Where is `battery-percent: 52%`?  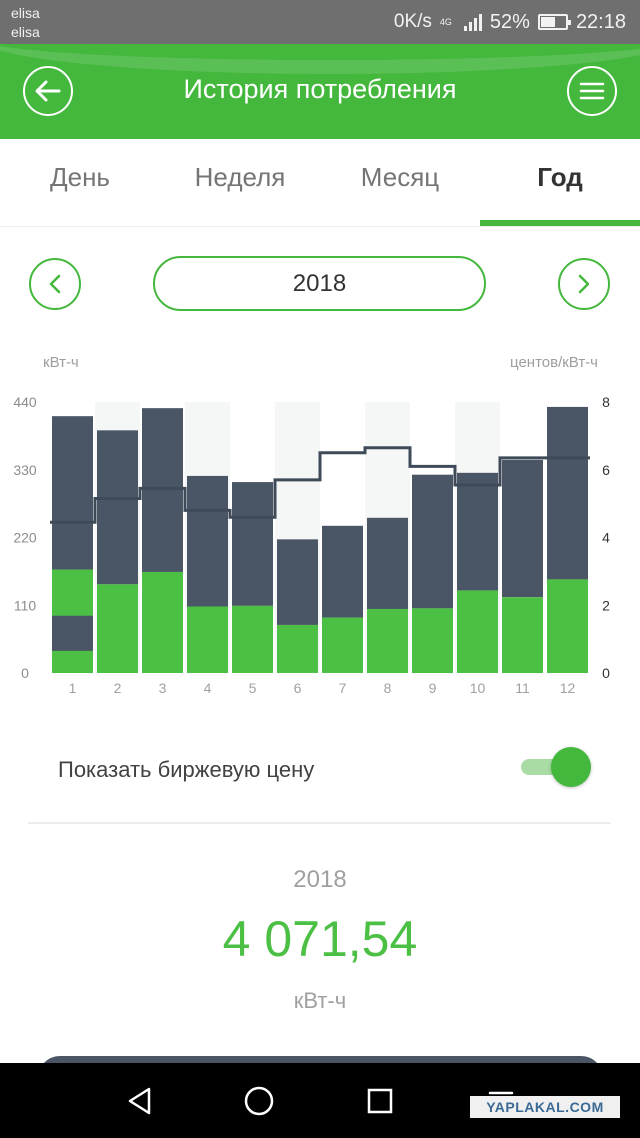 battery-percent: 52% is located at coordinates (509, 21).